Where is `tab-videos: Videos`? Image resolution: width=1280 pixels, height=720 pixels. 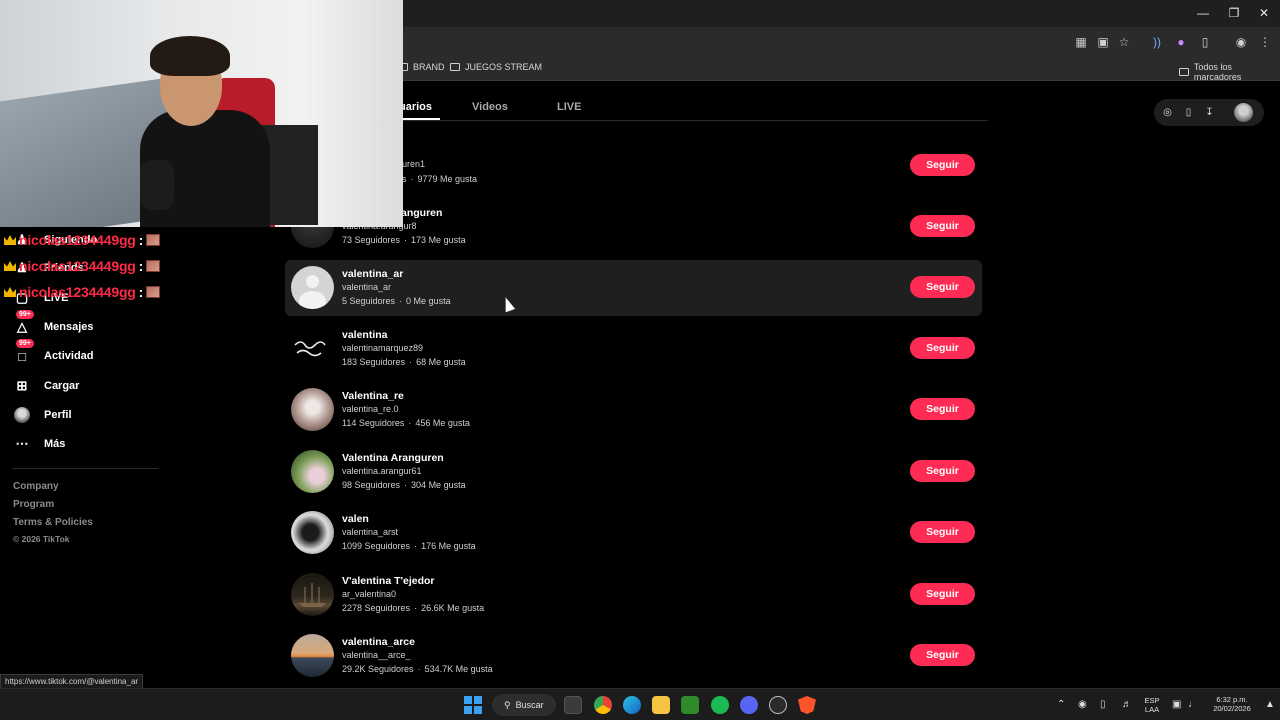 tab-videos: Videos is located at coordinates (490, 107).